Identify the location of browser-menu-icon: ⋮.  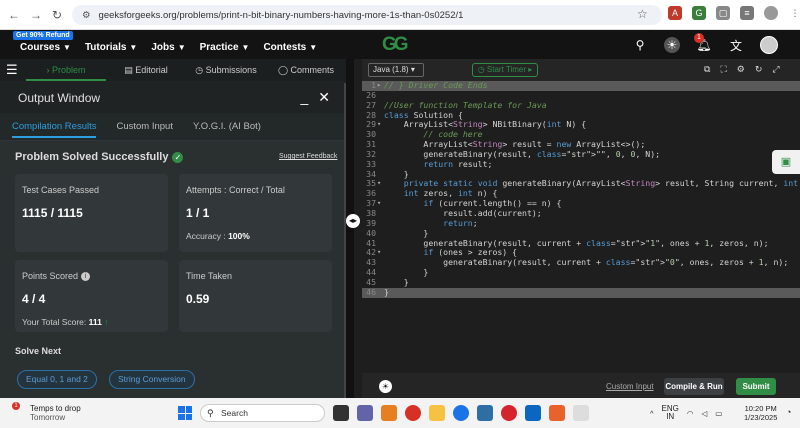
(794, 13).